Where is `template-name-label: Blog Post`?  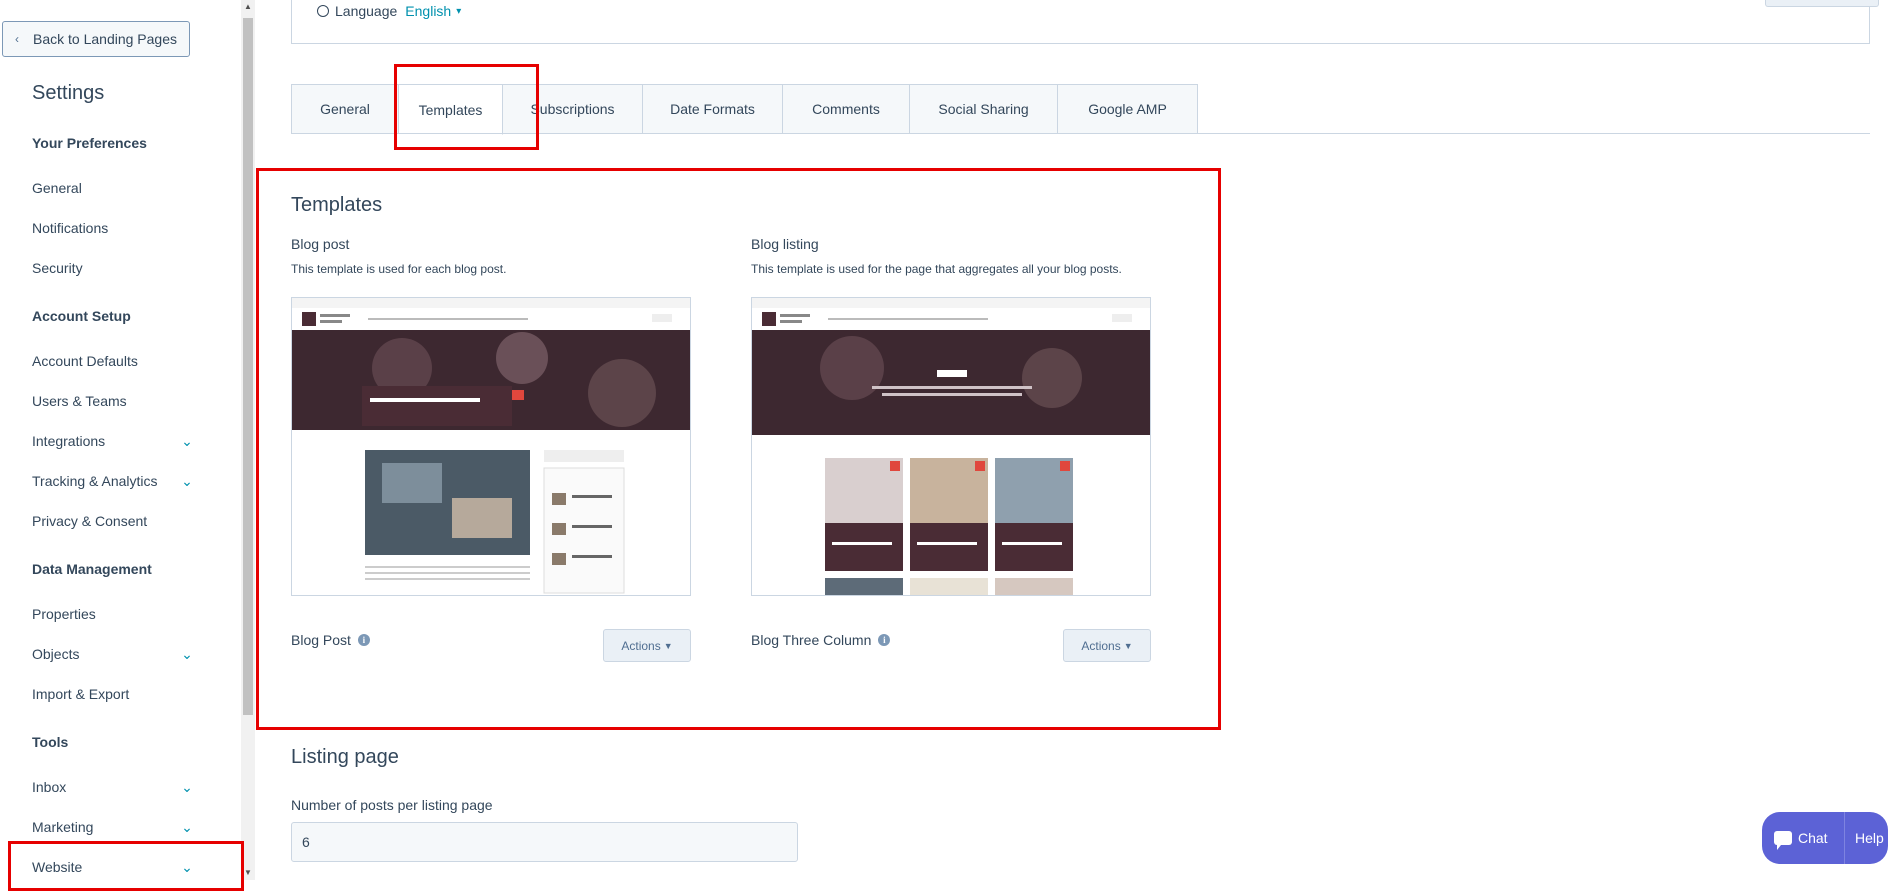 template-name-label: Blog Post is located at coordinates (321, 640).